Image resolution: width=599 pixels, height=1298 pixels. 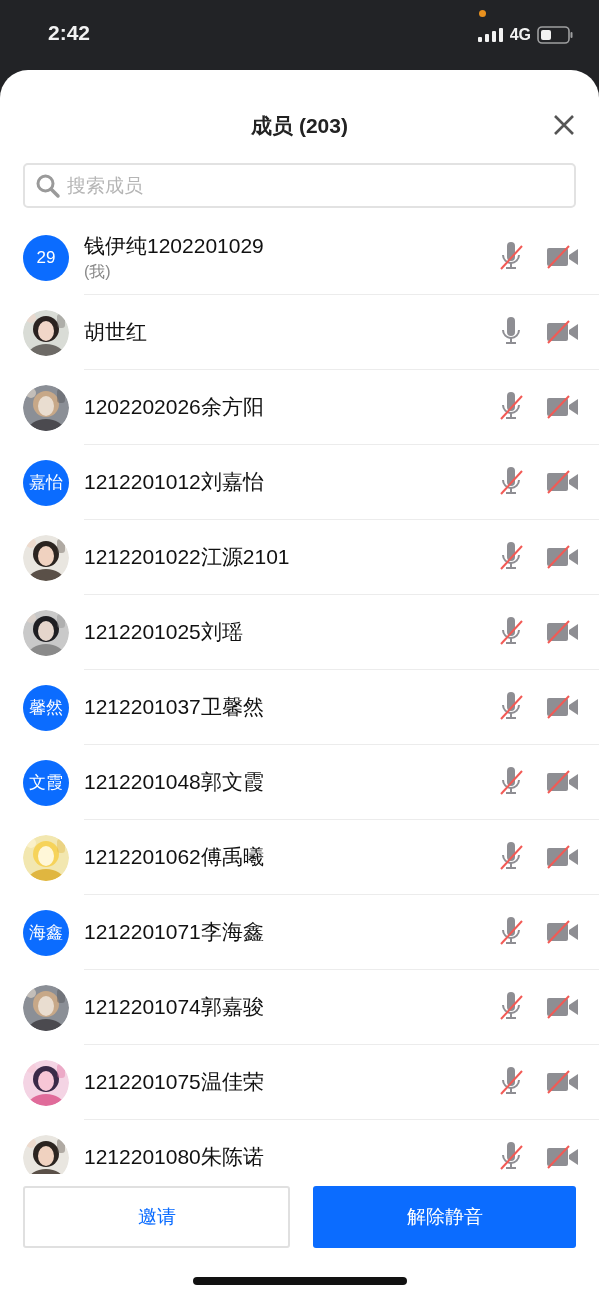 I want to click on battery-icon, so click(x=555, y=35).